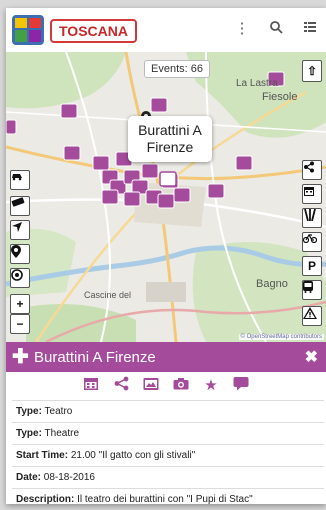 This screenshot has height=510, width=326. What do you see at coordinates (29, 477) in the screenshot?
I see `row-label: Date:` at bounding box center [29, 477].